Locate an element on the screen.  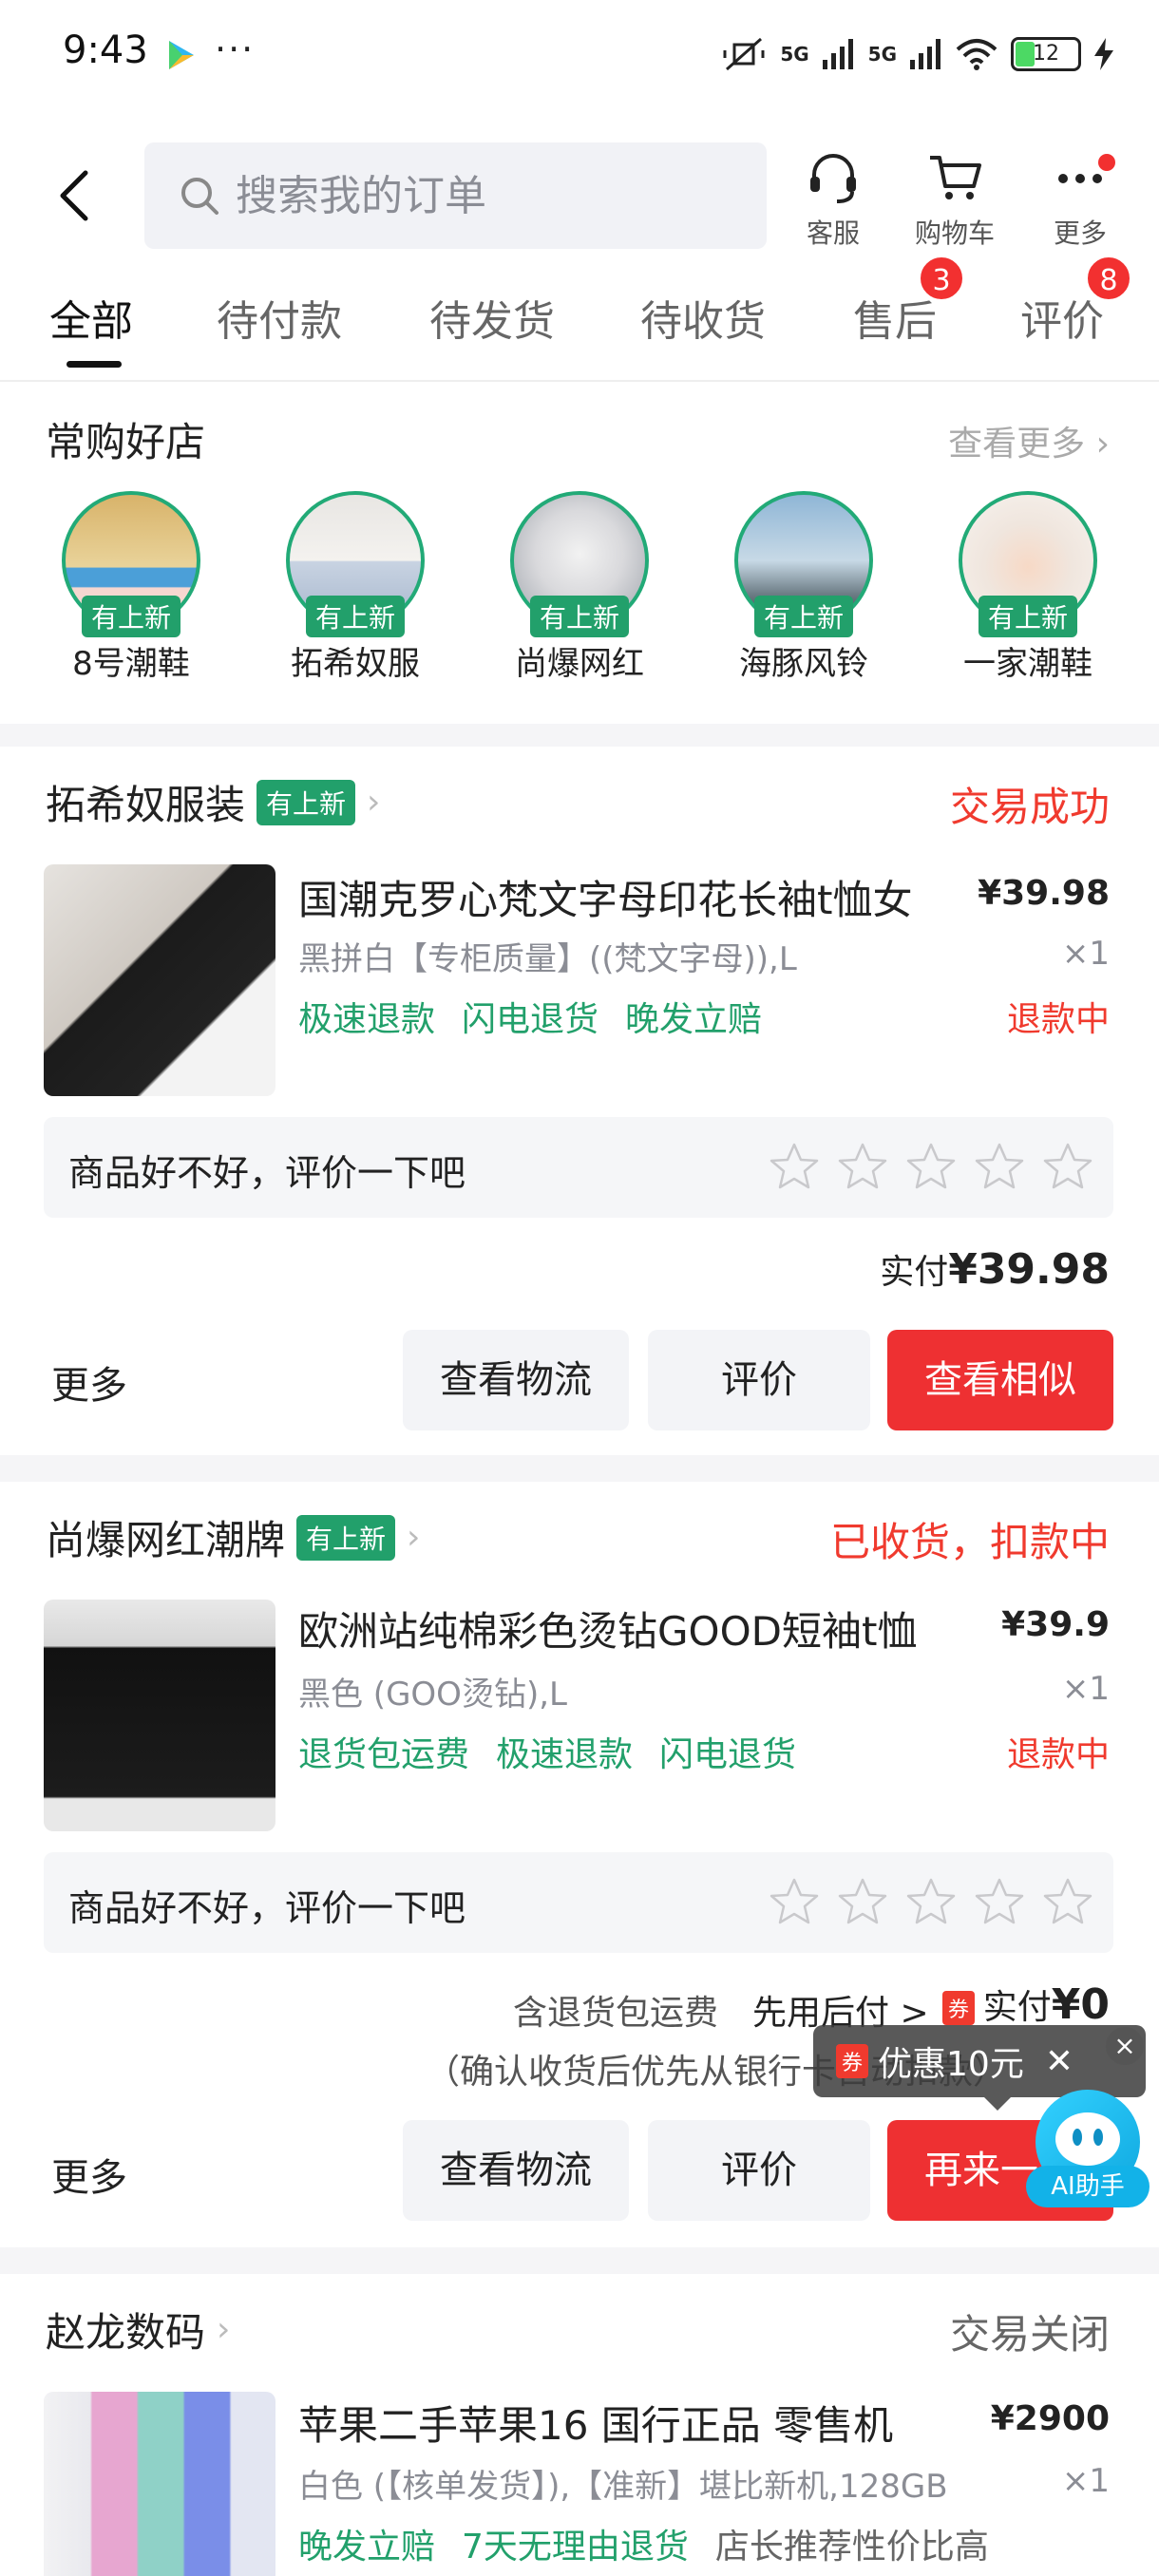
order-status: 交易成功 is located at coordinates (1029, 807).